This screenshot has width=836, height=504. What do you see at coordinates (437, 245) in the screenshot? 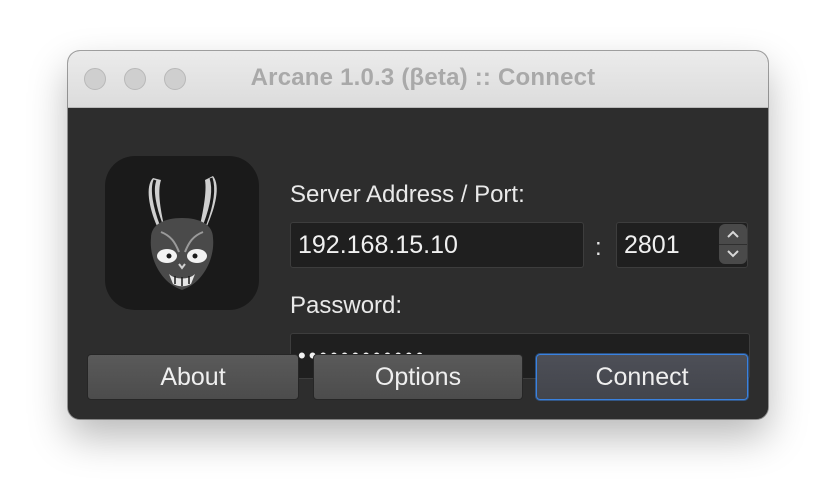
I see `server-address-input: 192.168.15.10` at bounding box center [437, 245].